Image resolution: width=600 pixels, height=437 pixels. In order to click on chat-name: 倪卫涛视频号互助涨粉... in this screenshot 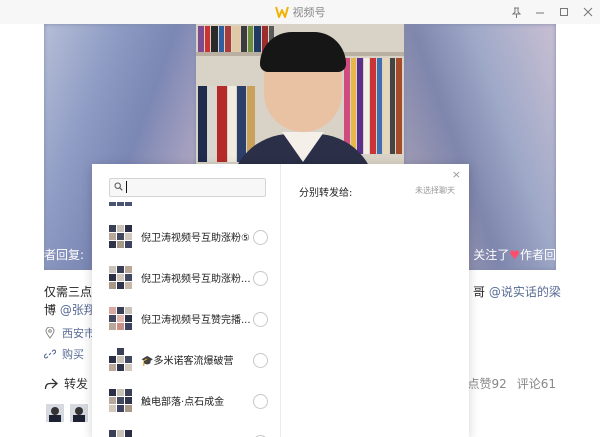, I will do `click(196, 279)`.